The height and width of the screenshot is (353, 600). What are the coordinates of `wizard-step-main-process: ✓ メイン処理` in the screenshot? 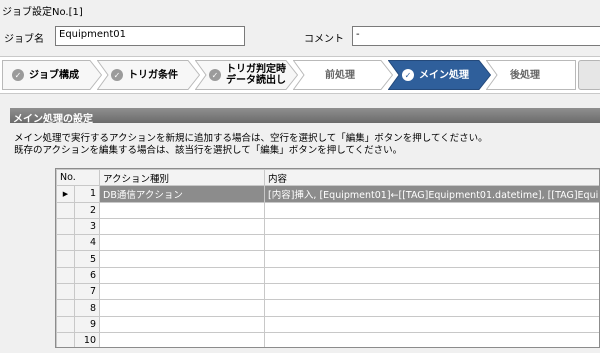 It's located at (439, 75).